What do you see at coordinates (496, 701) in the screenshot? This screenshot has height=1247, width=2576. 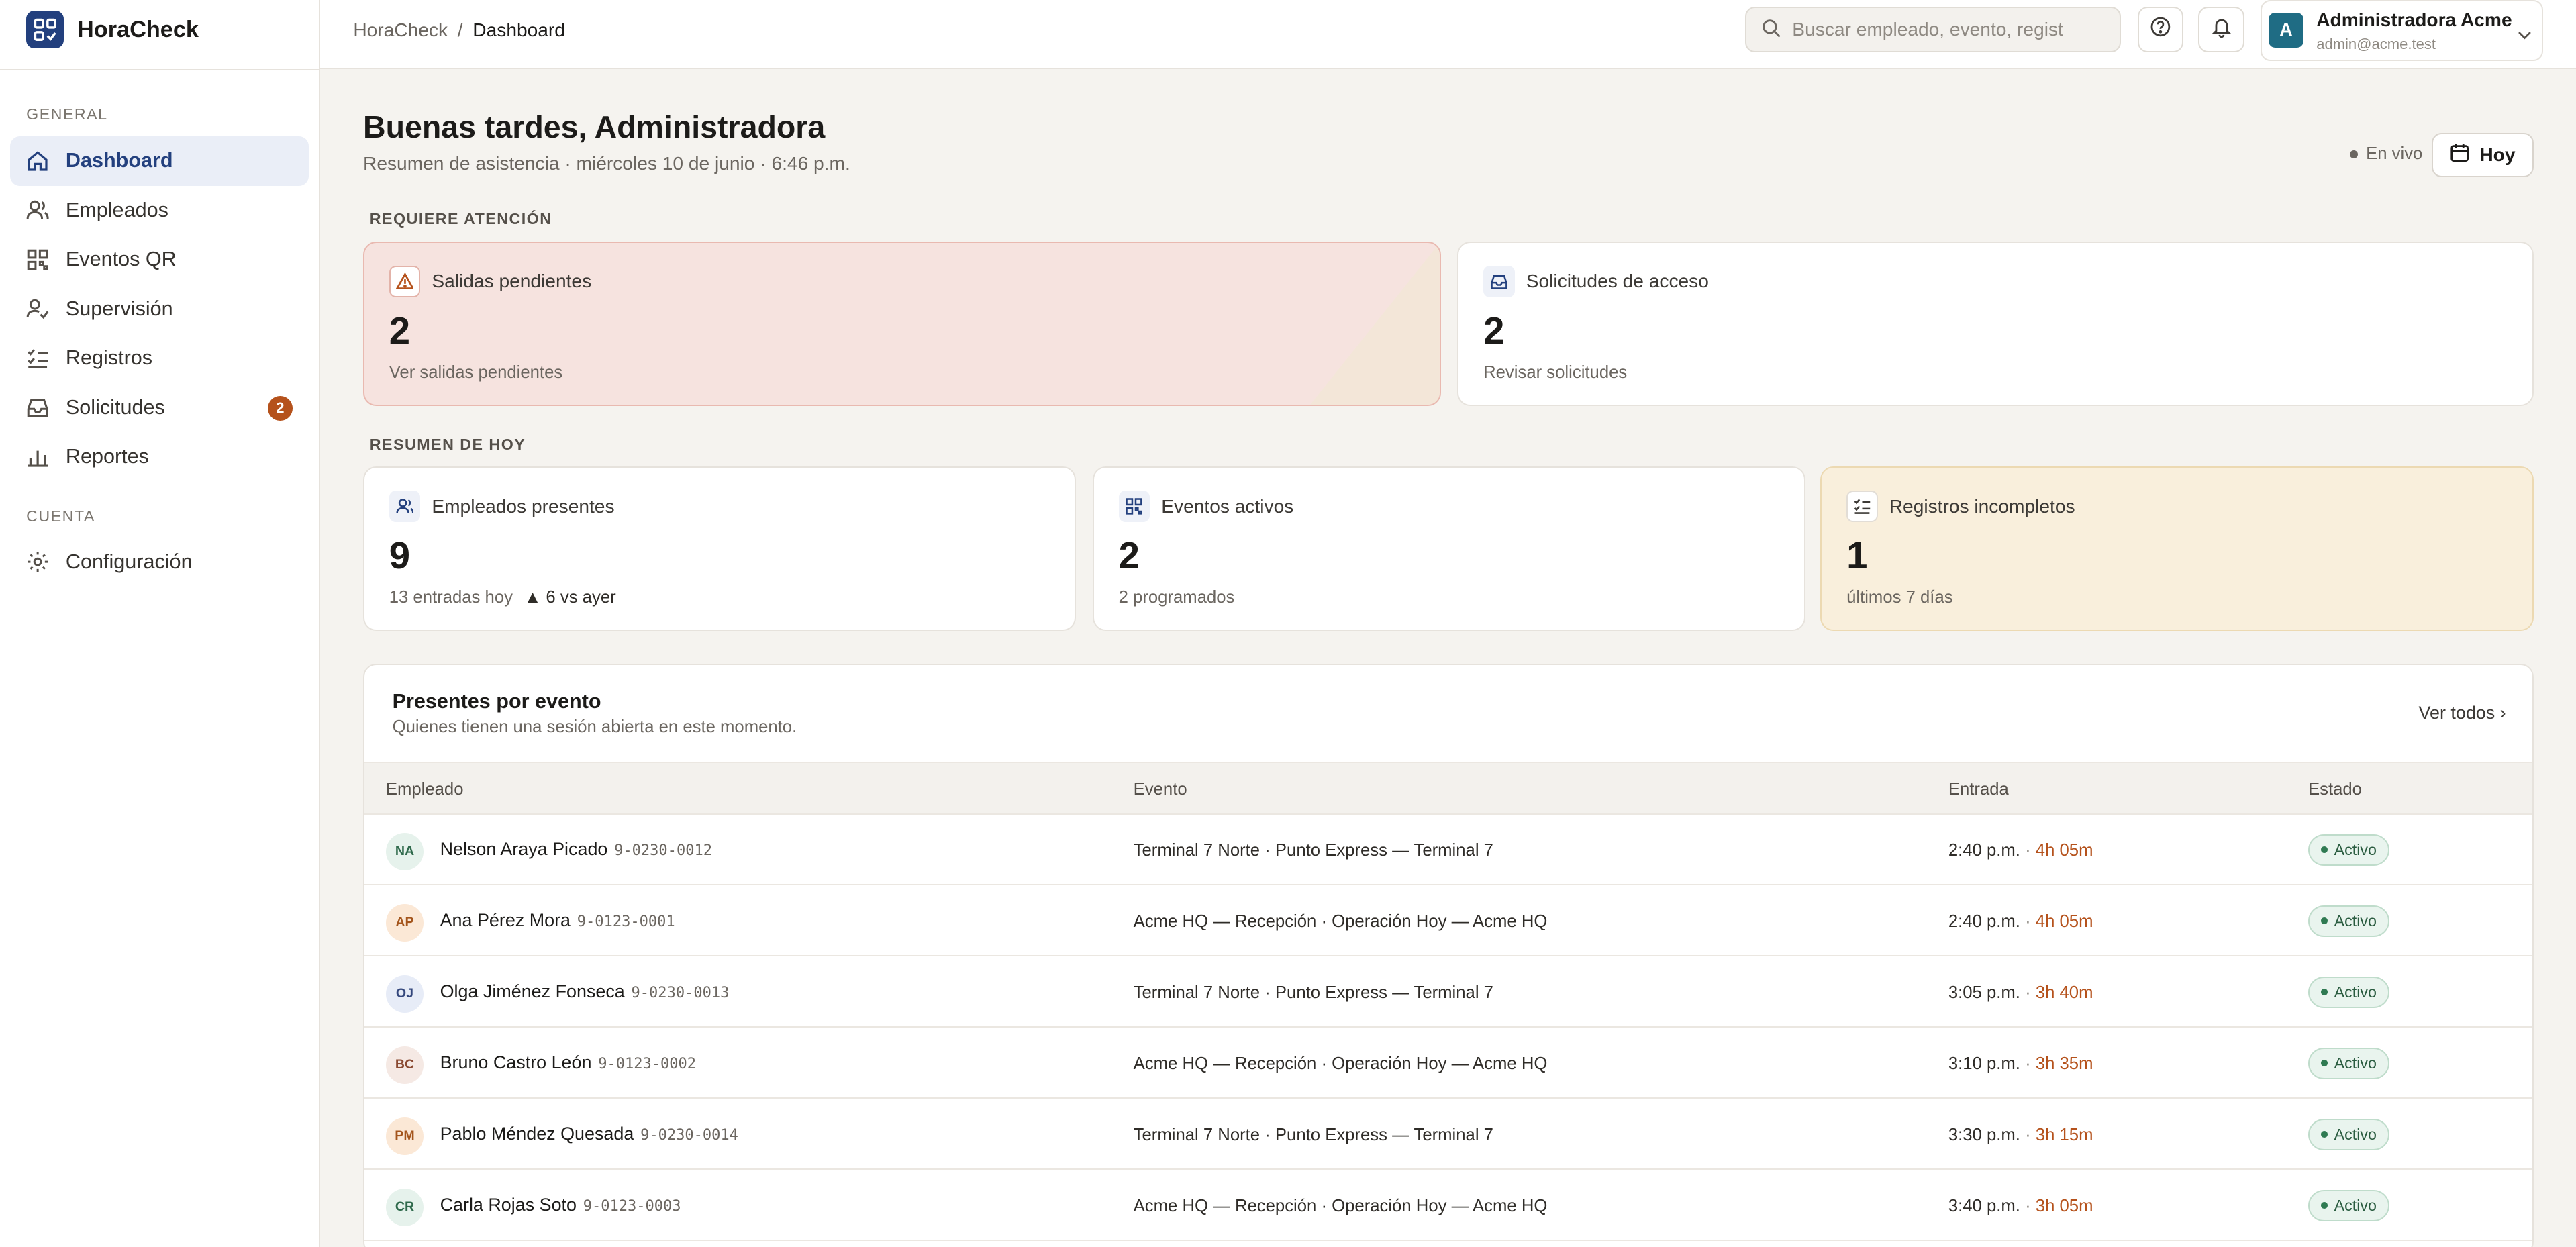 I see `table-title: Presentes por evento` at bounding box center [496, 701].